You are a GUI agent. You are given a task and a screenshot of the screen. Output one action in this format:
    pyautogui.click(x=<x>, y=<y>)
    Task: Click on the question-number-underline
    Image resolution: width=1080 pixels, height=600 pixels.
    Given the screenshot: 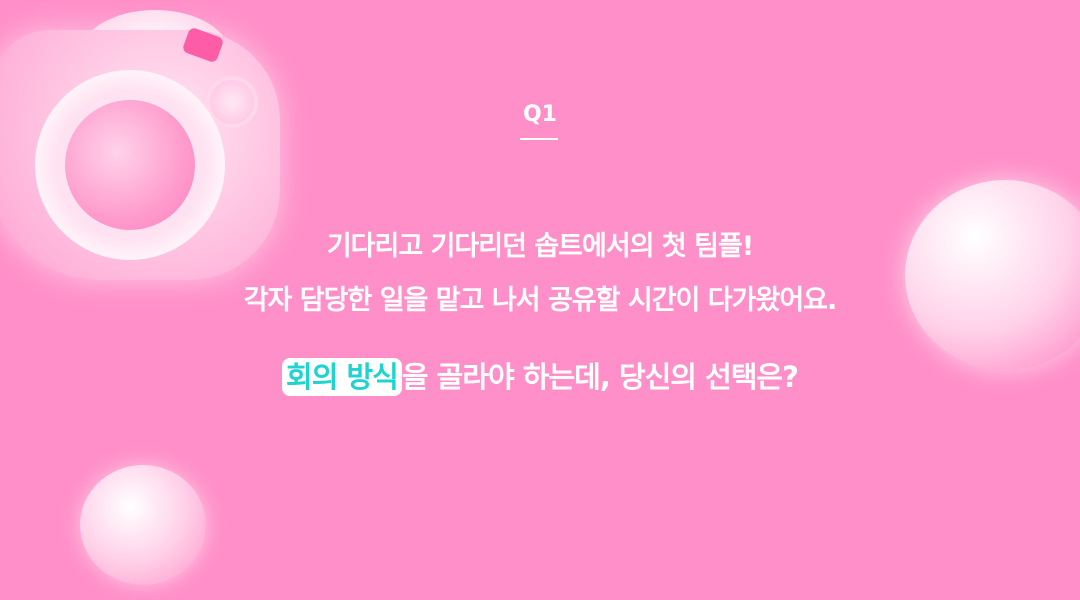 What is the action you would take?
    pyautogui.click(x=539, y=139)
    